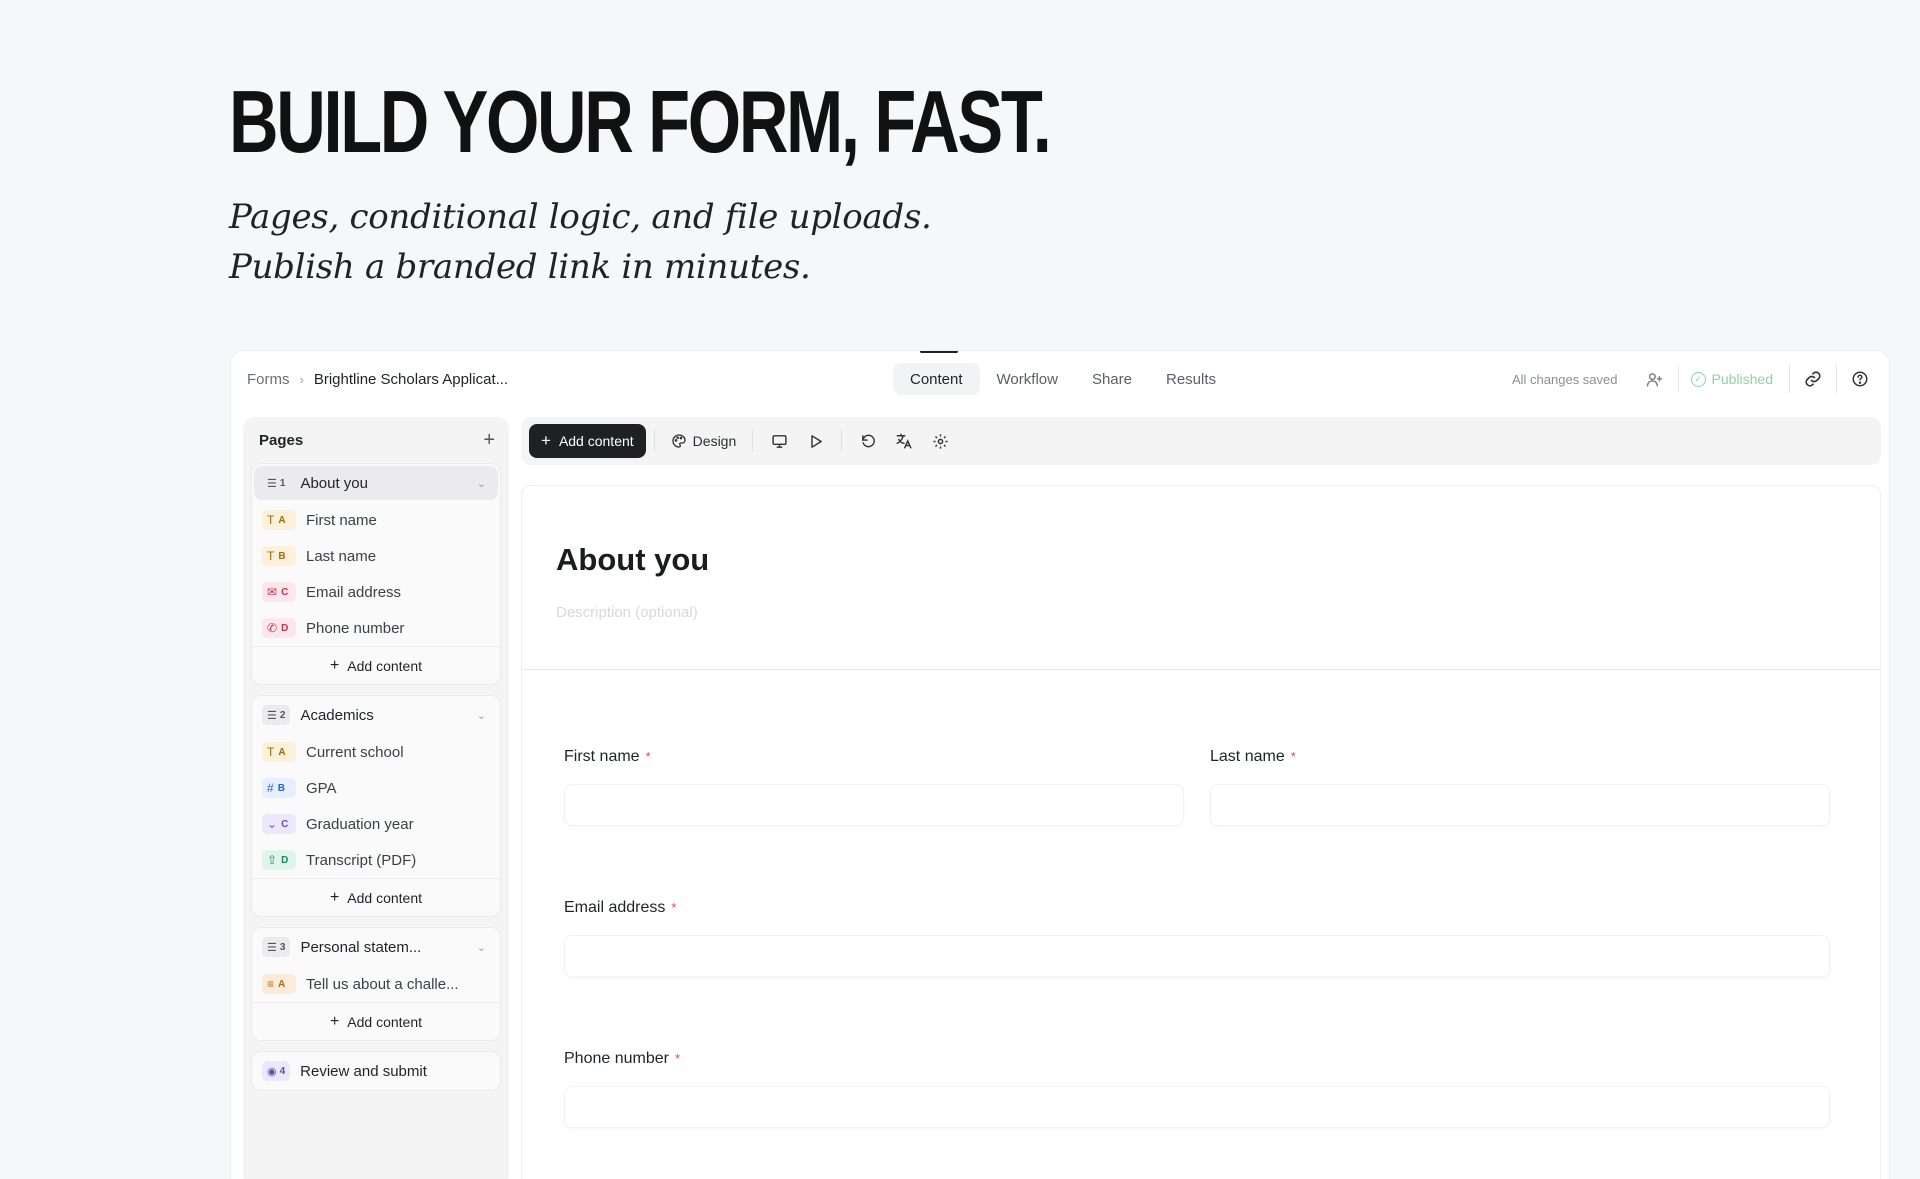 This screenshot has height=1179, width=1920. I want to click on page-title: Academics, so click(337, 715).